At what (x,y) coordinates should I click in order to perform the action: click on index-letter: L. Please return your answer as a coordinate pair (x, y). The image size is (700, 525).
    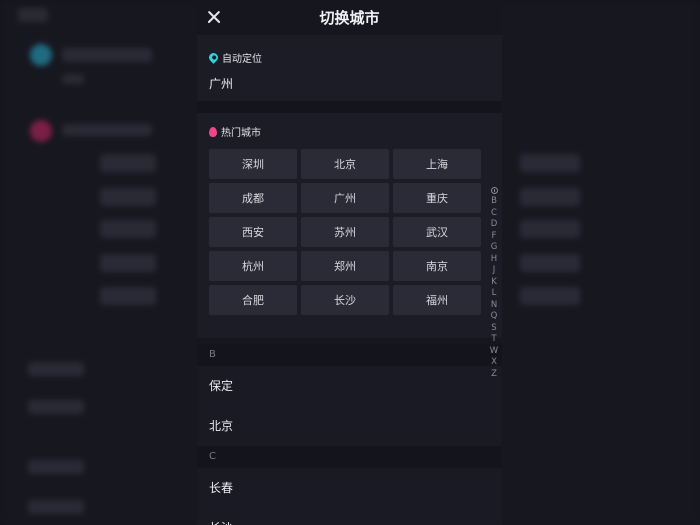
    Looking at the image, I should click on (494, 294).